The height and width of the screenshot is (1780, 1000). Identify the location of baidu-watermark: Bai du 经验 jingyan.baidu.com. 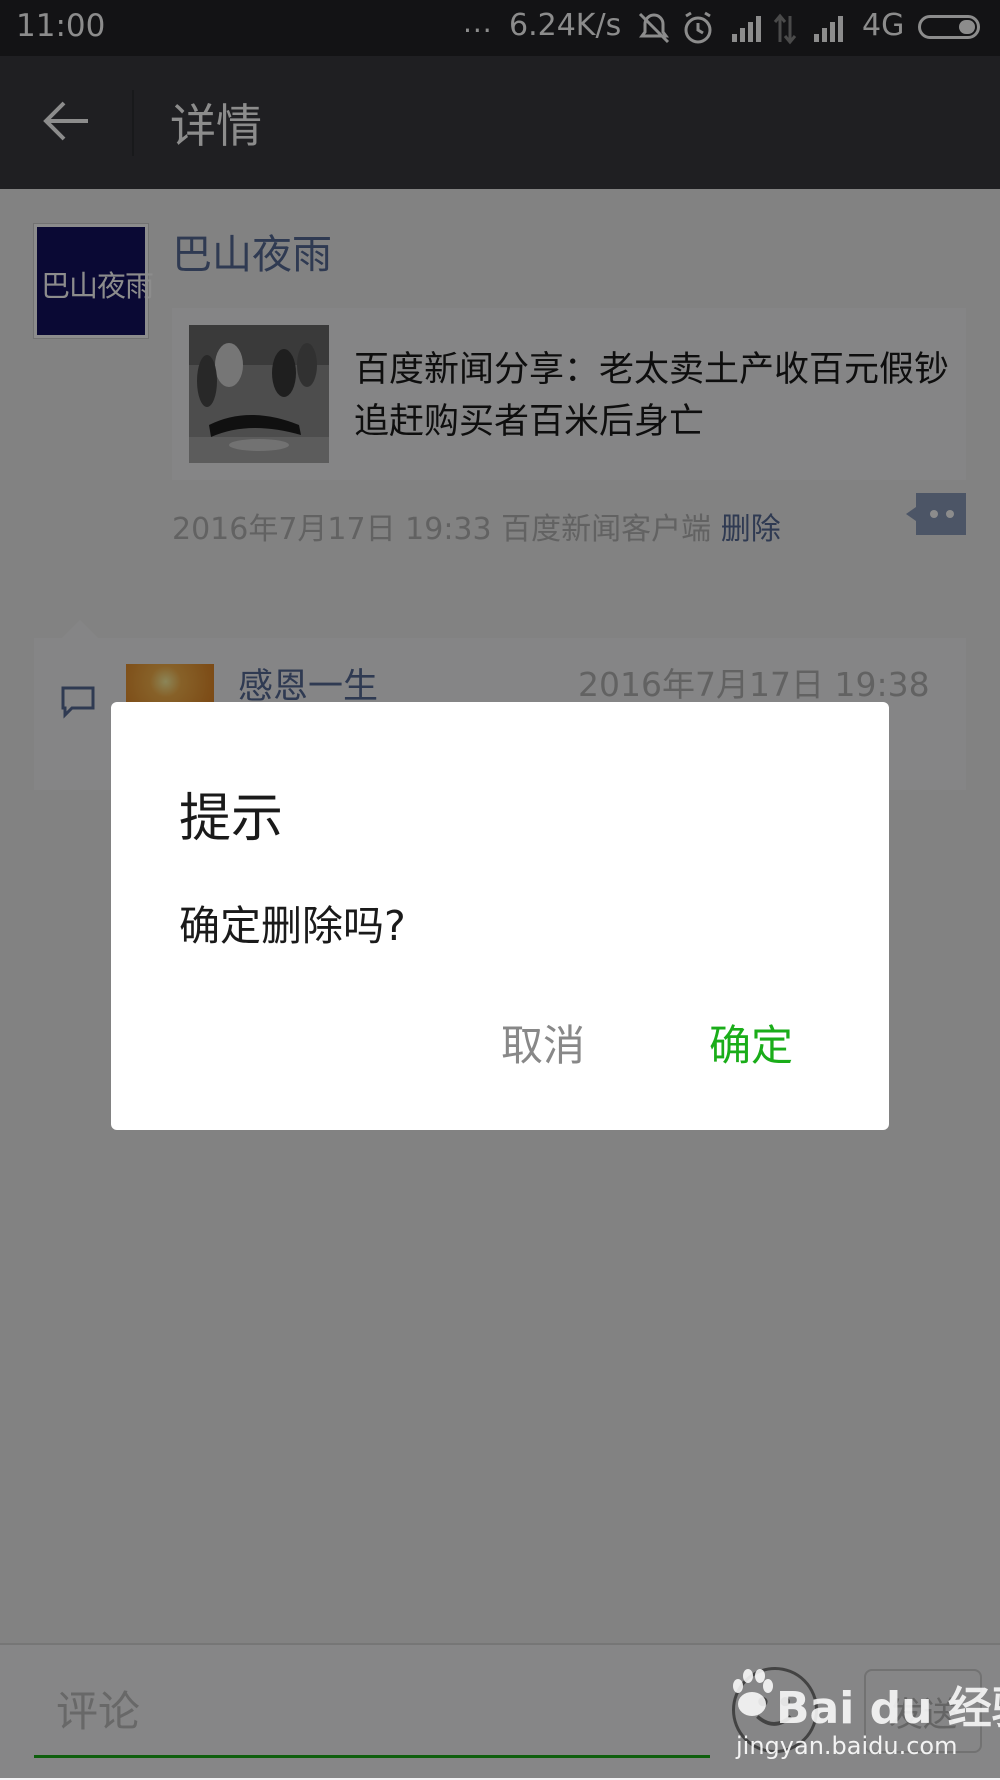
(866, 1716).